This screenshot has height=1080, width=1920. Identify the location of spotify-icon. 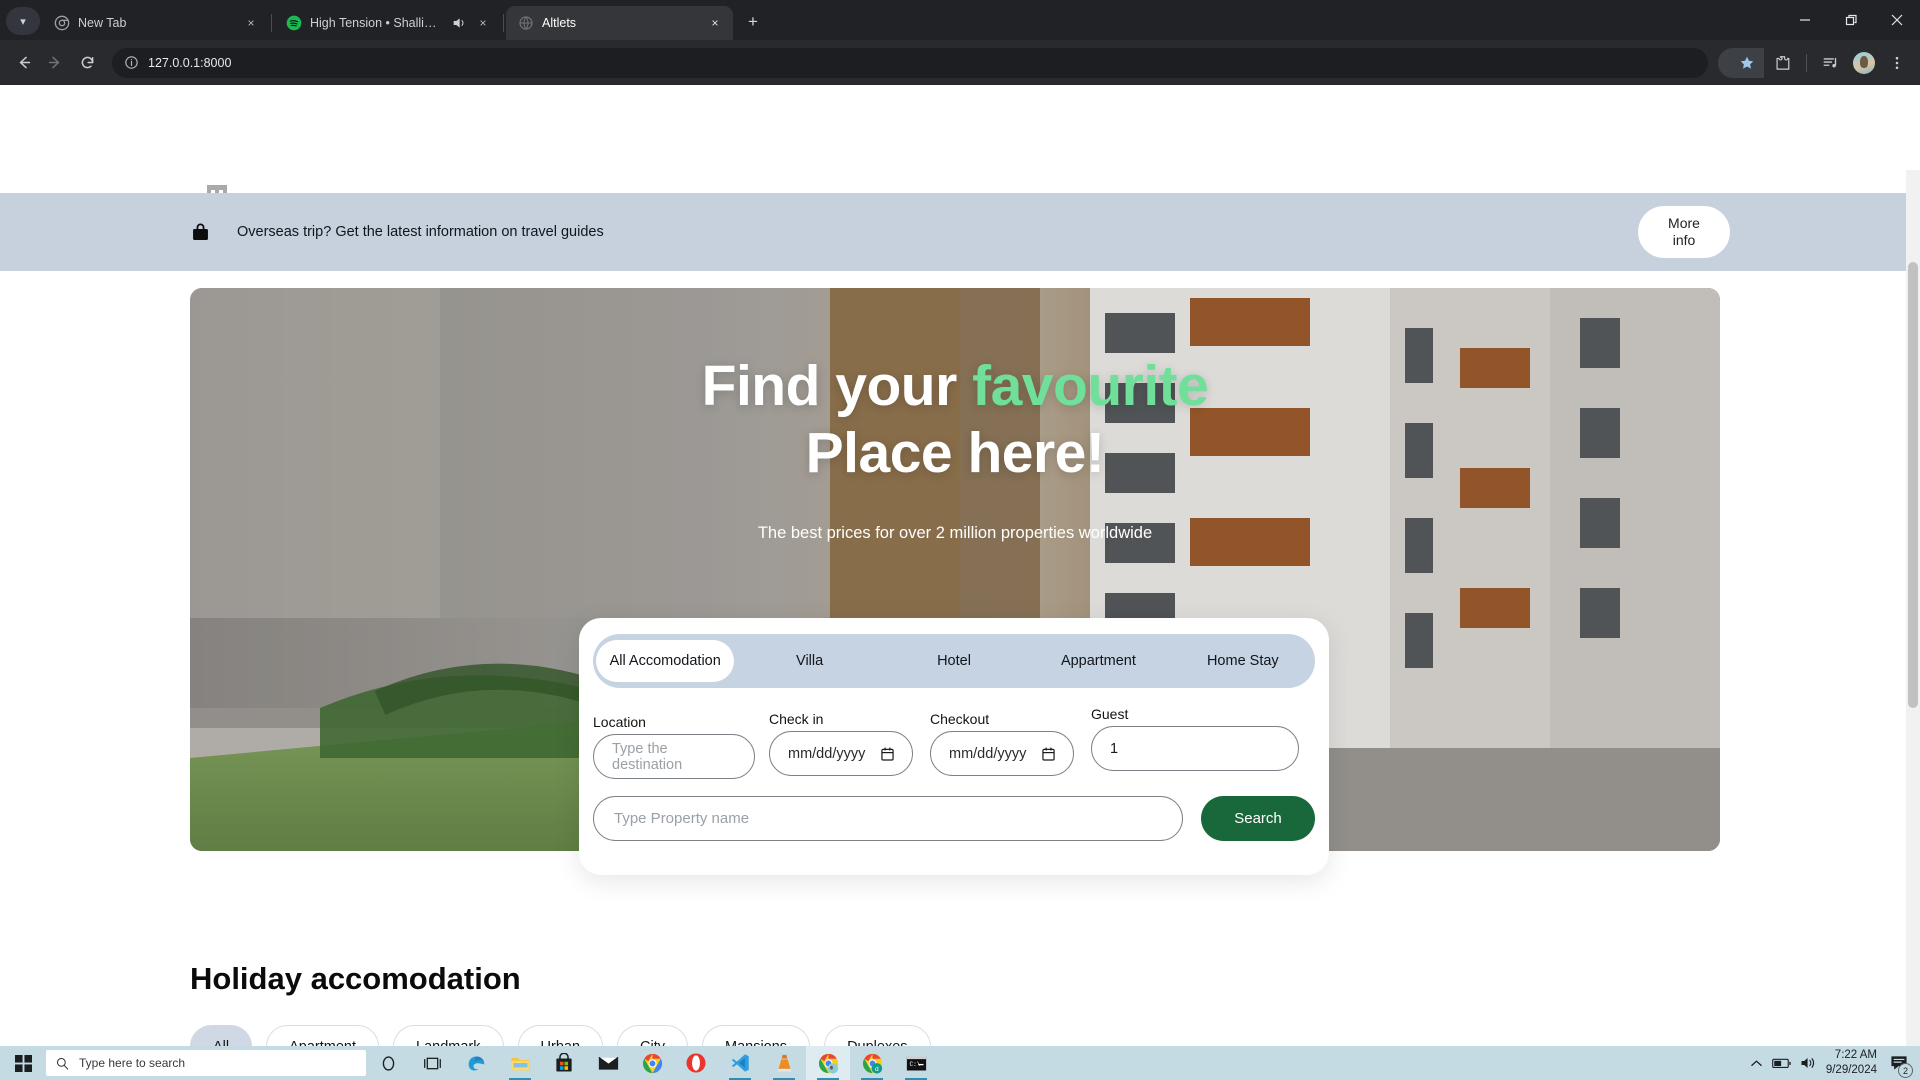
(294, 23).